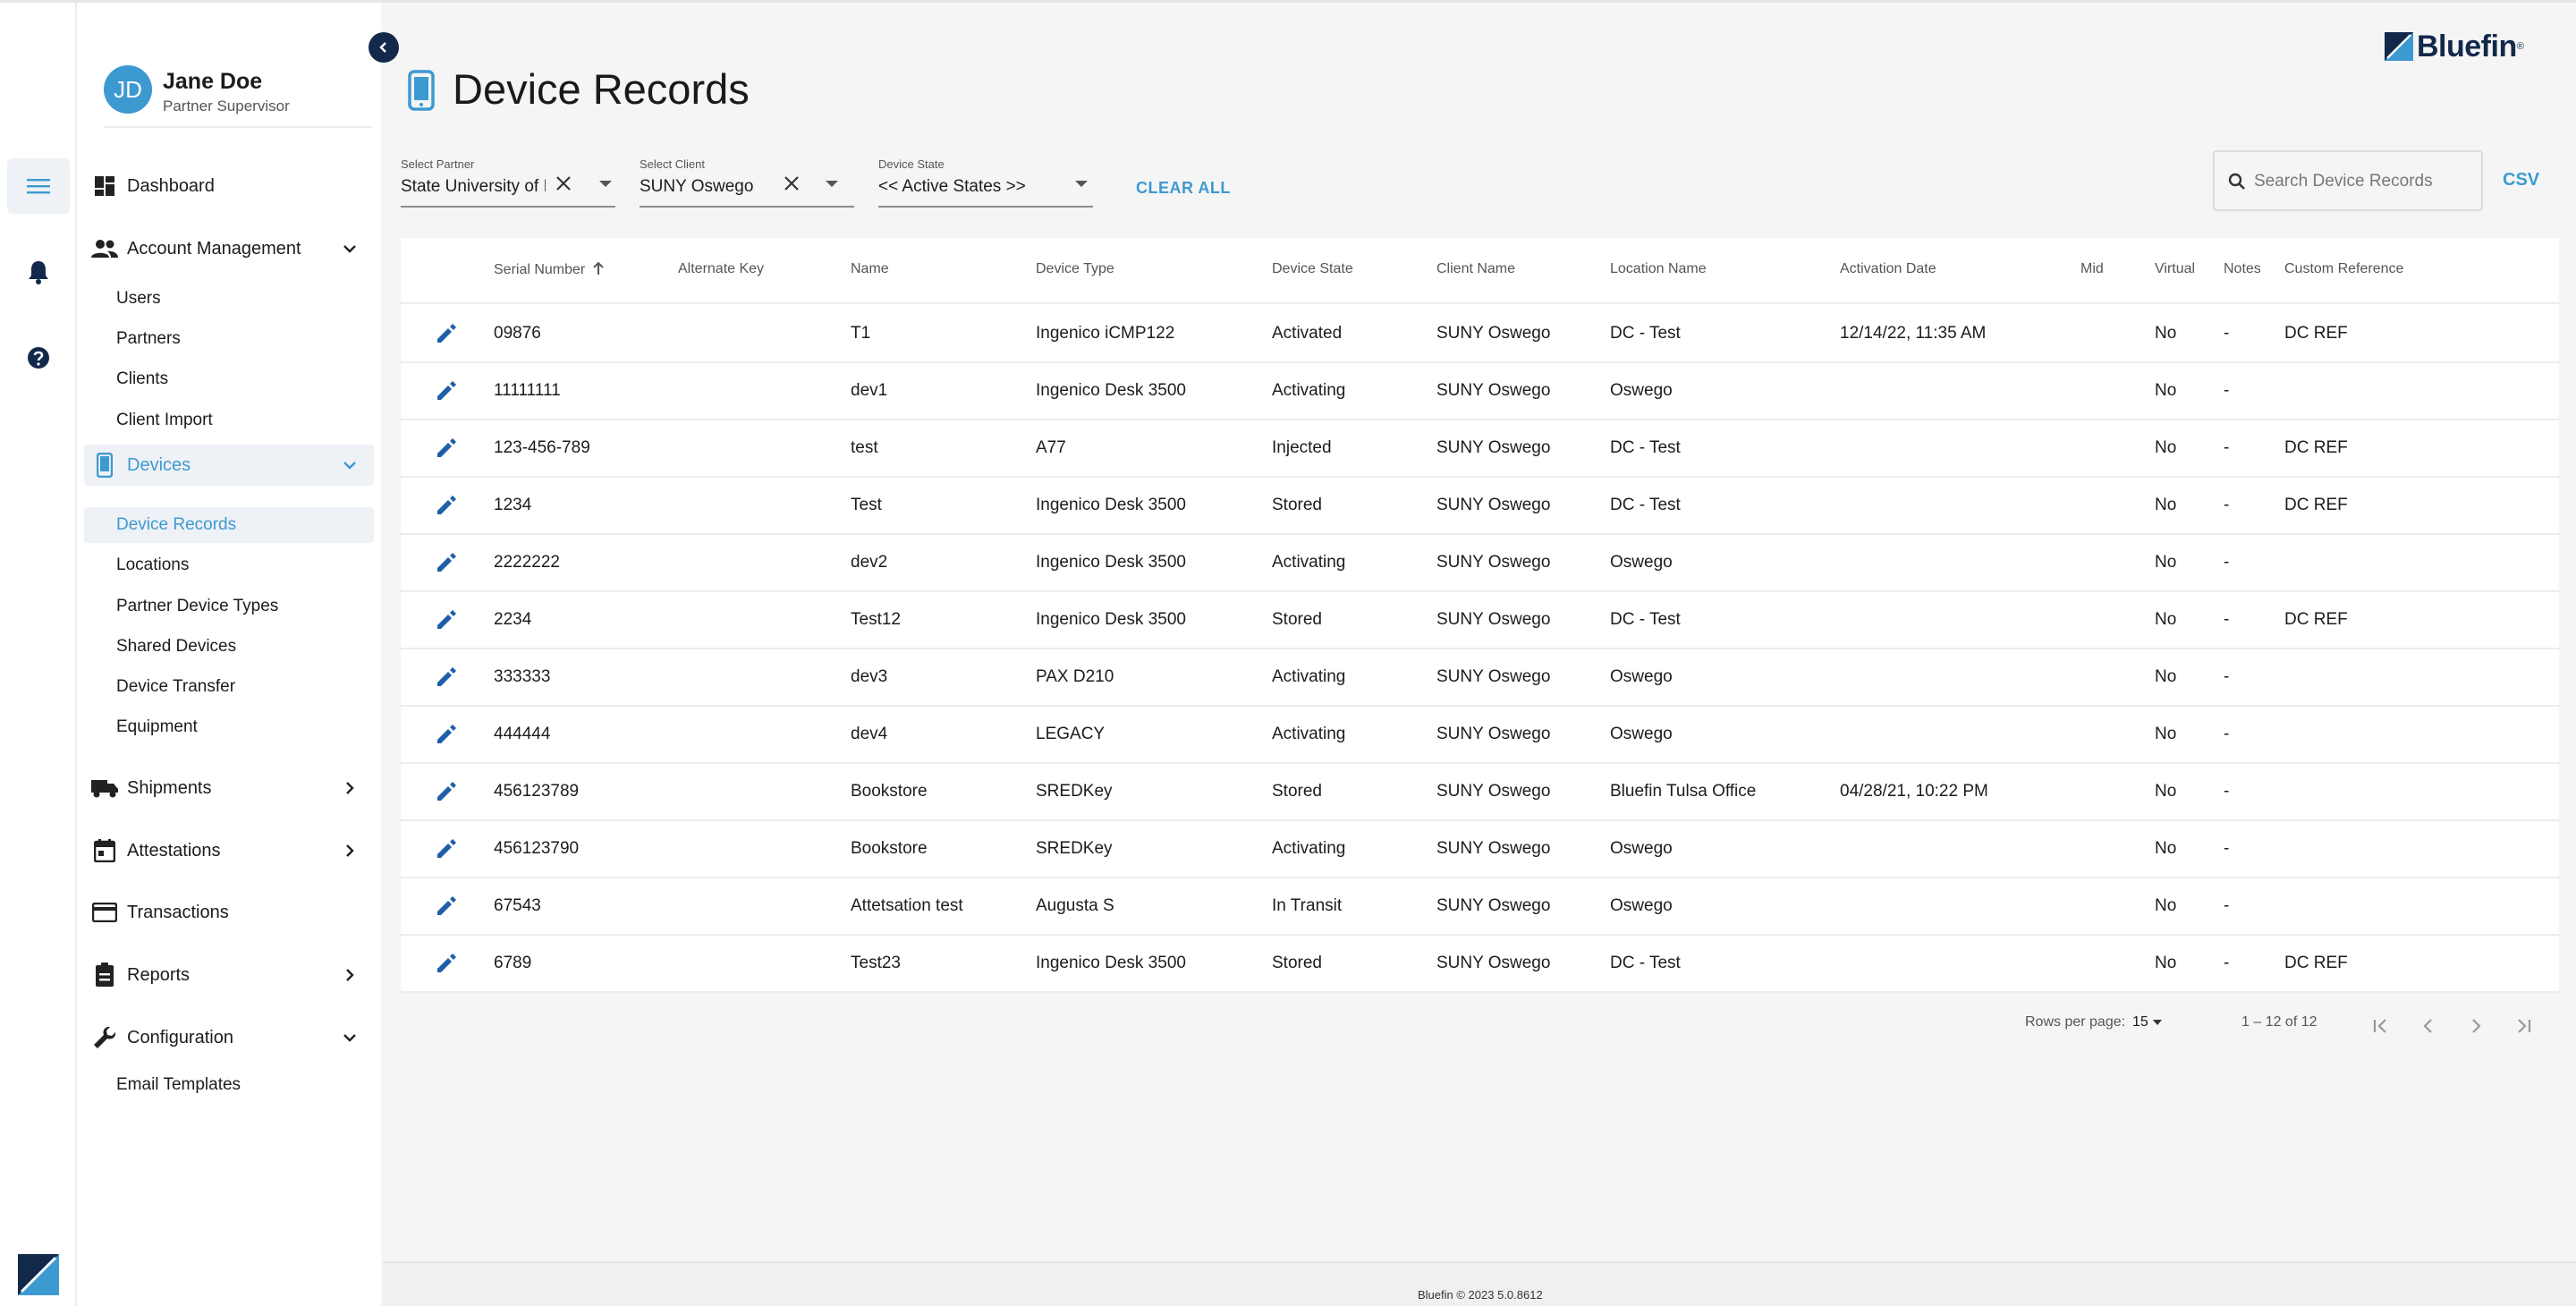  What do you see at coordinates (1075, 269) in the screenshot?
I see `column-header-device-type: Device Type` at bounding box center [1075, 269].